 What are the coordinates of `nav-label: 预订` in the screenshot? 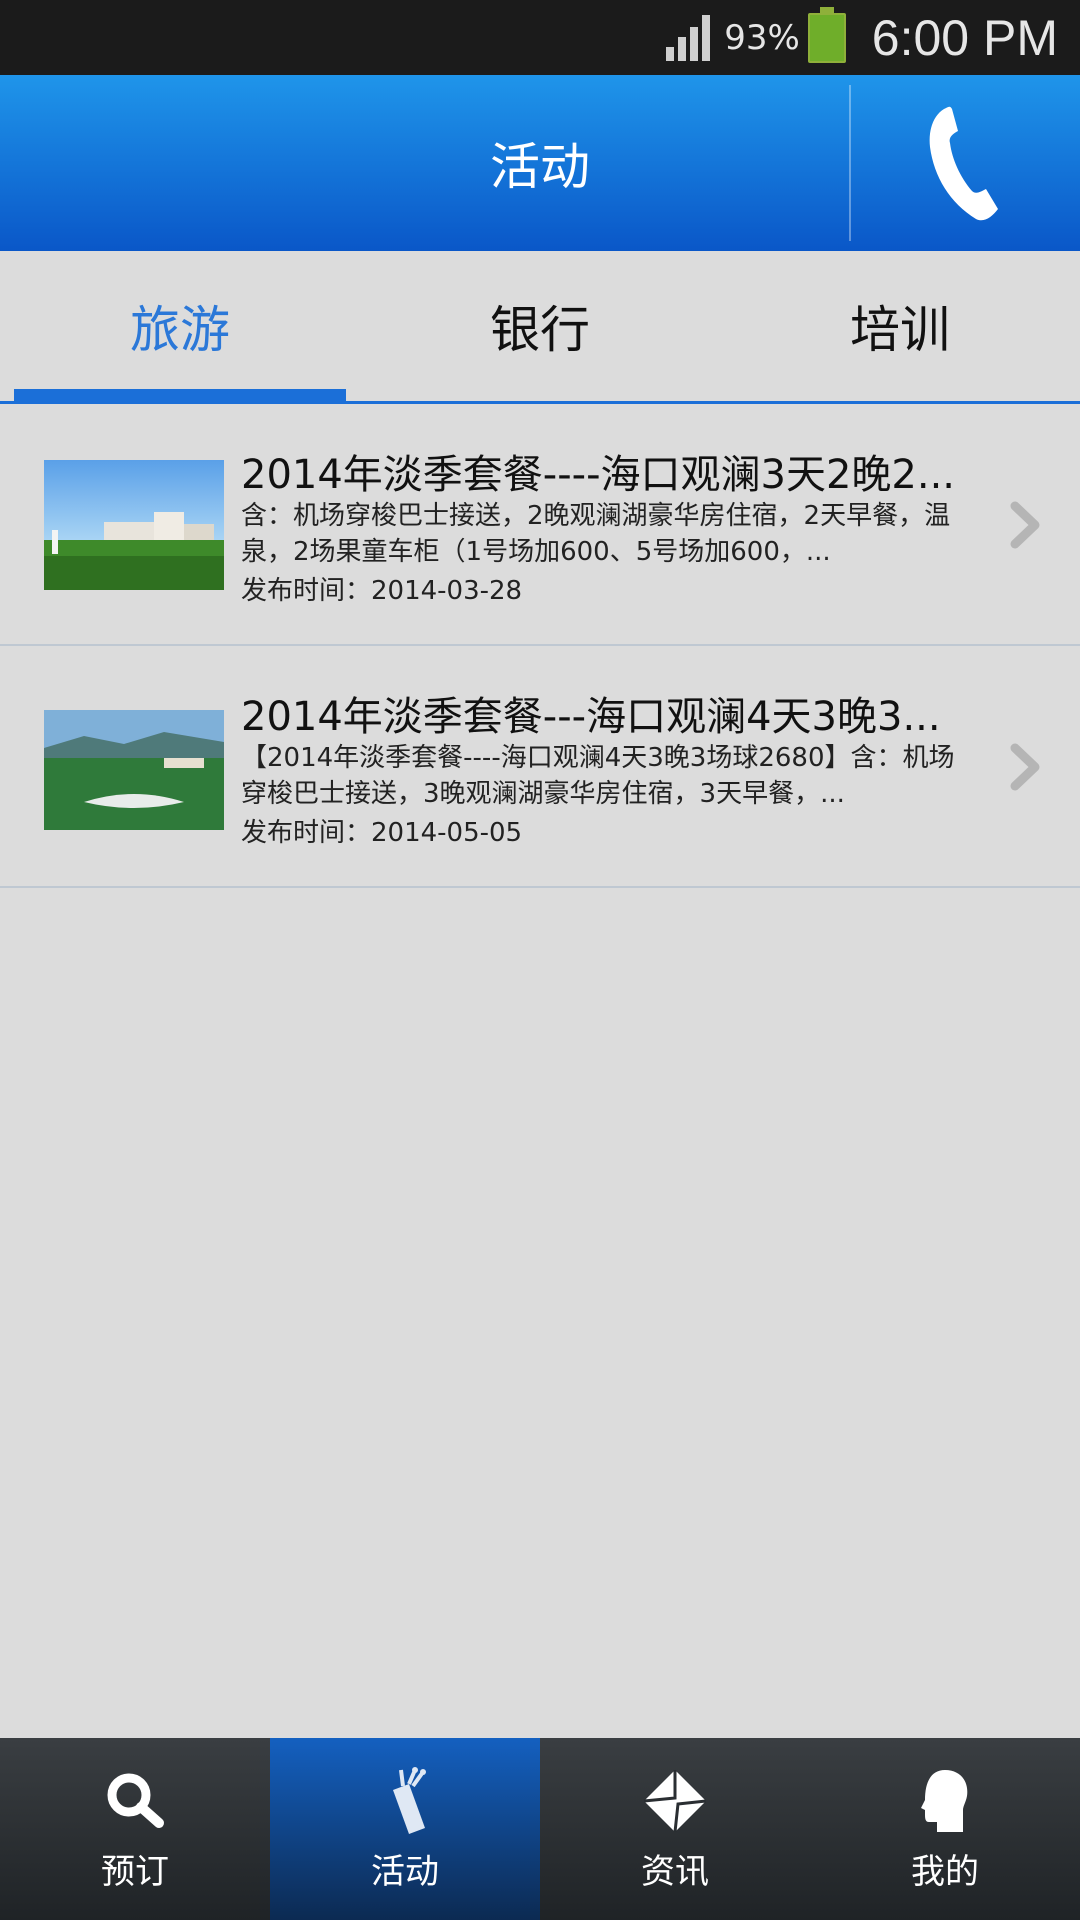 It's located at (135, 1871).